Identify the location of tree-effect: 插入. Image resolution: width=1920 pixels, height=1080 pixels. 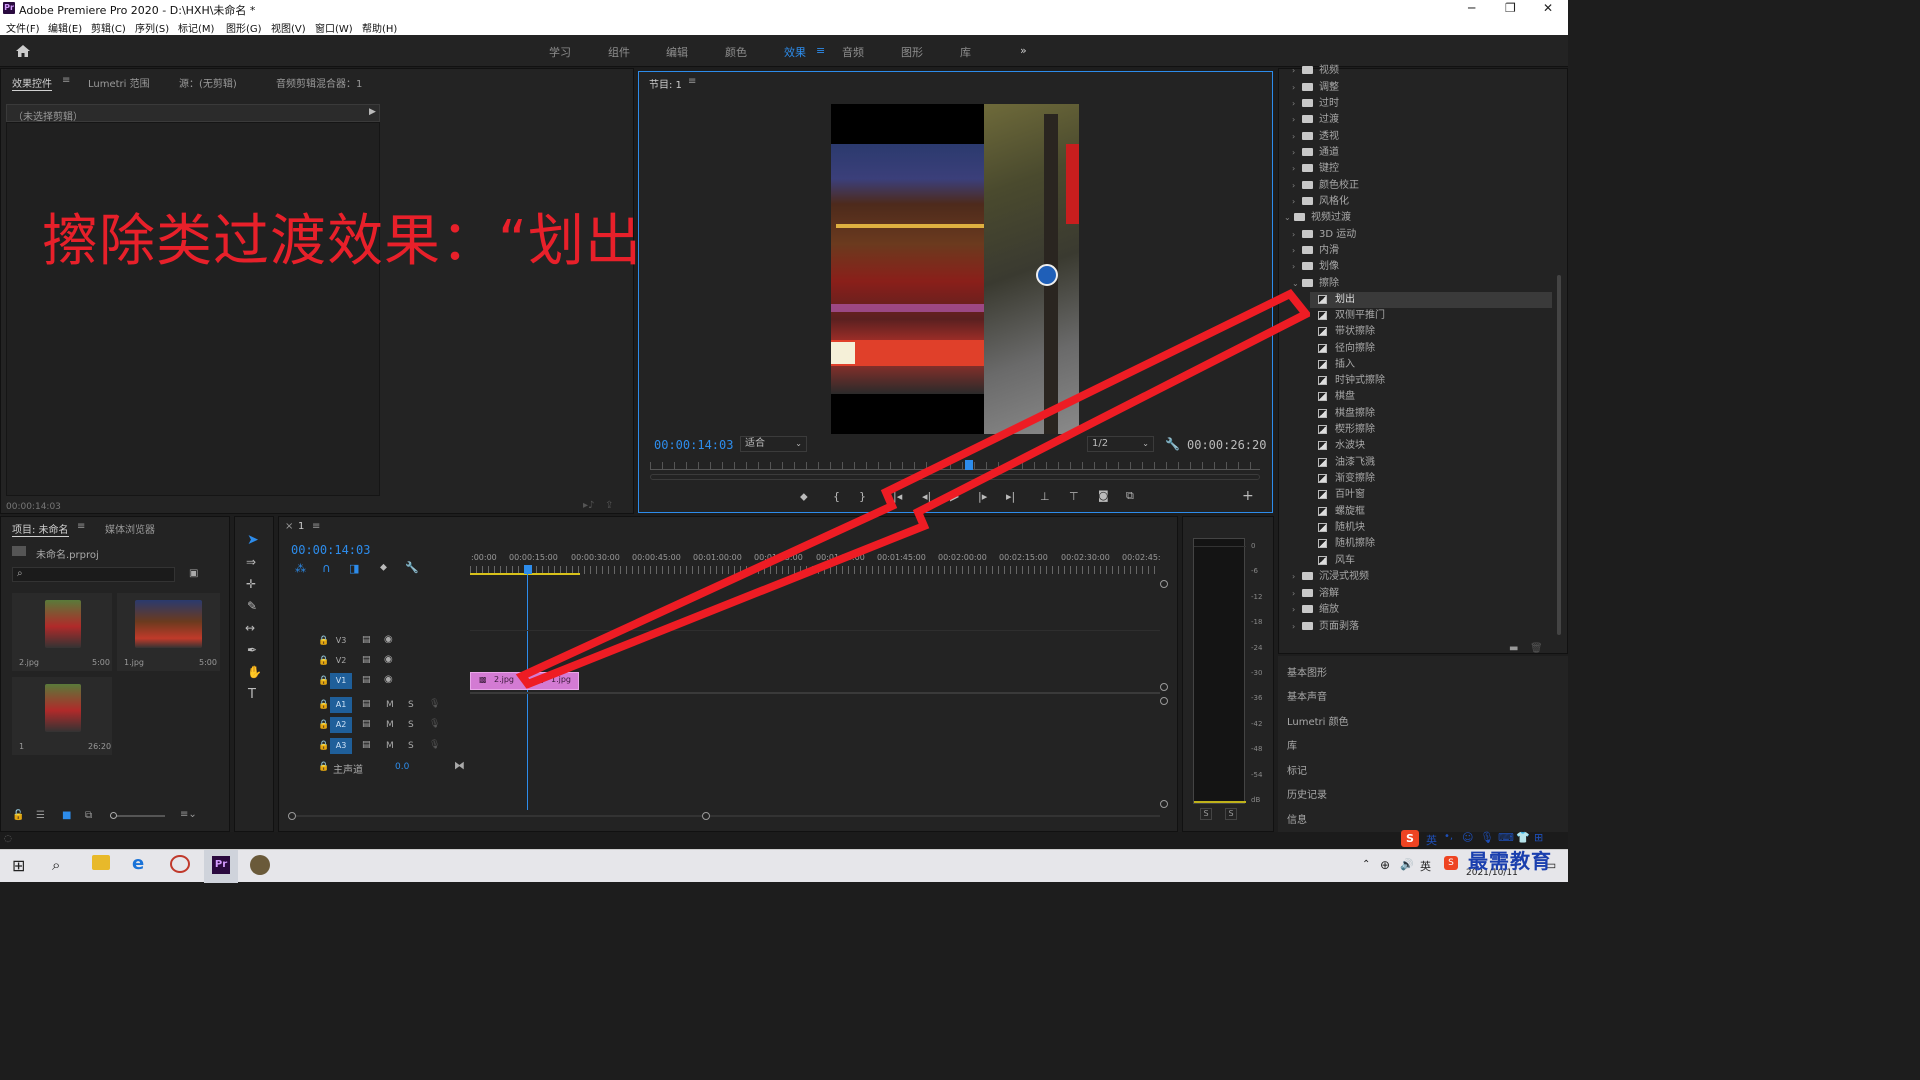
(1336, 365).